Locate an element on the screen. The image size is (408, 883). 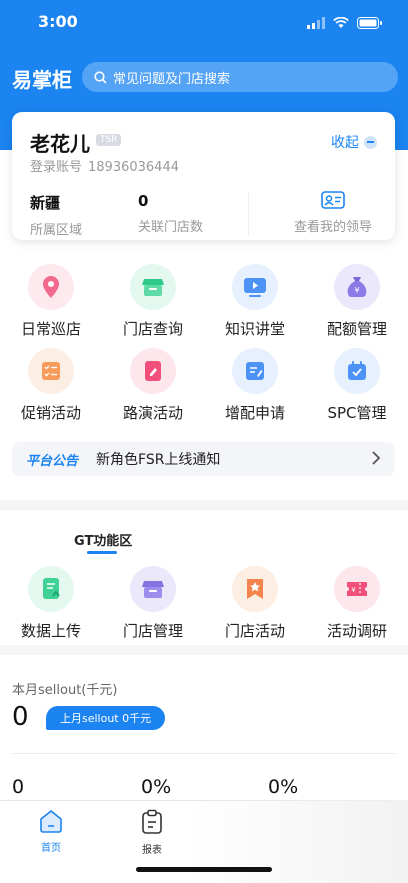
search-input: 常见问题及门店搜索 is located at coordinates (240, 77).